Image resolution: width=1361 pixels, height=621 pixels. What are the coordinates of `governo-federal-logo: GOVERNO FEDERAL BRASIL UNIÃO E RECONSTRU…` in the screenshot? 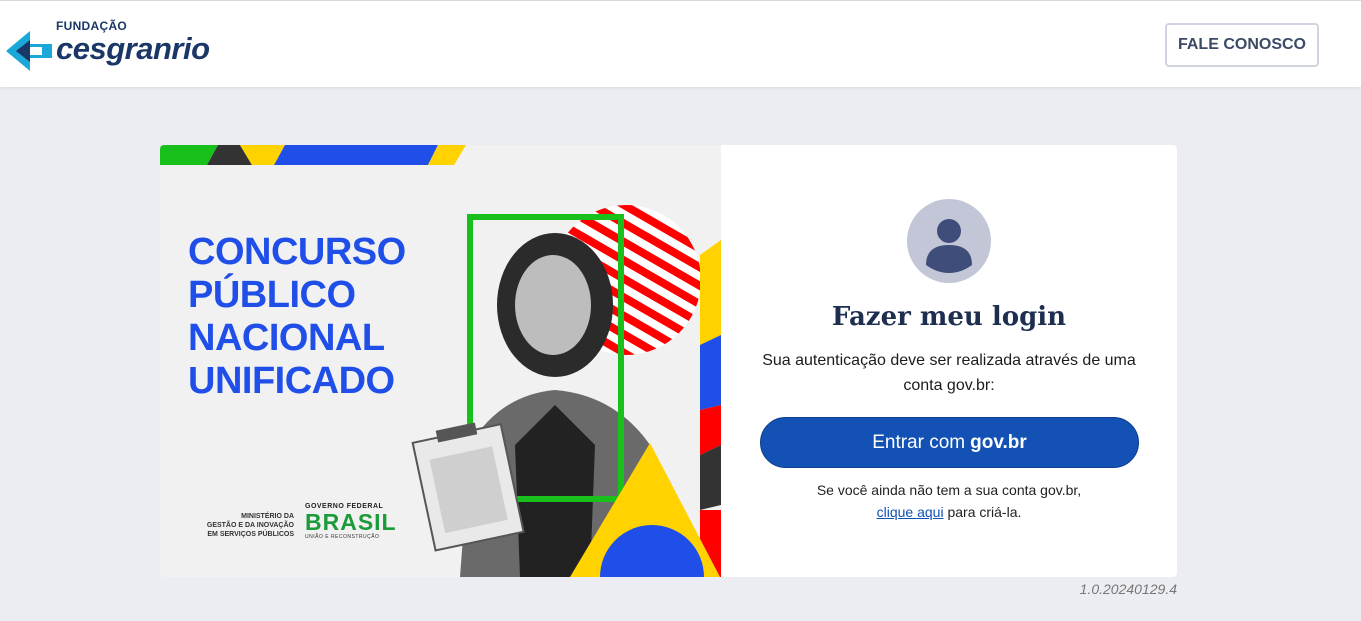 It's located at (351, 521).